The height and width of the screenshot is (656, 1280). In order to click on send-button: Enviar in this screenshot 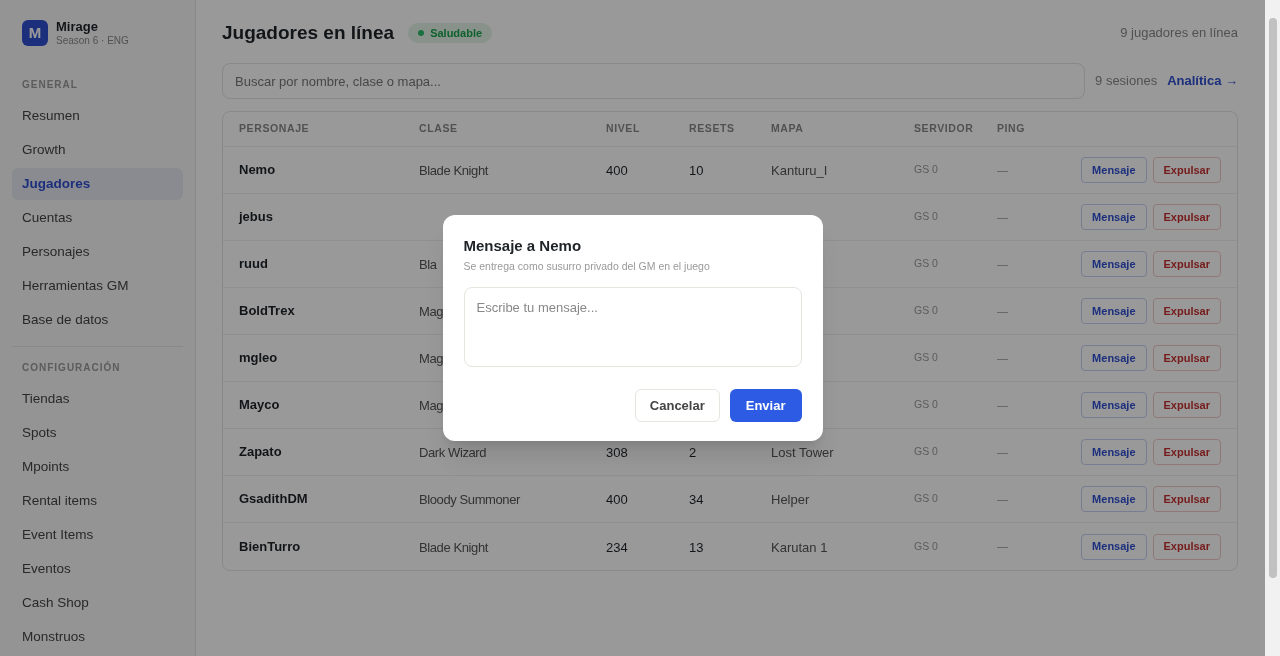, I will do `click(765, 406)`.